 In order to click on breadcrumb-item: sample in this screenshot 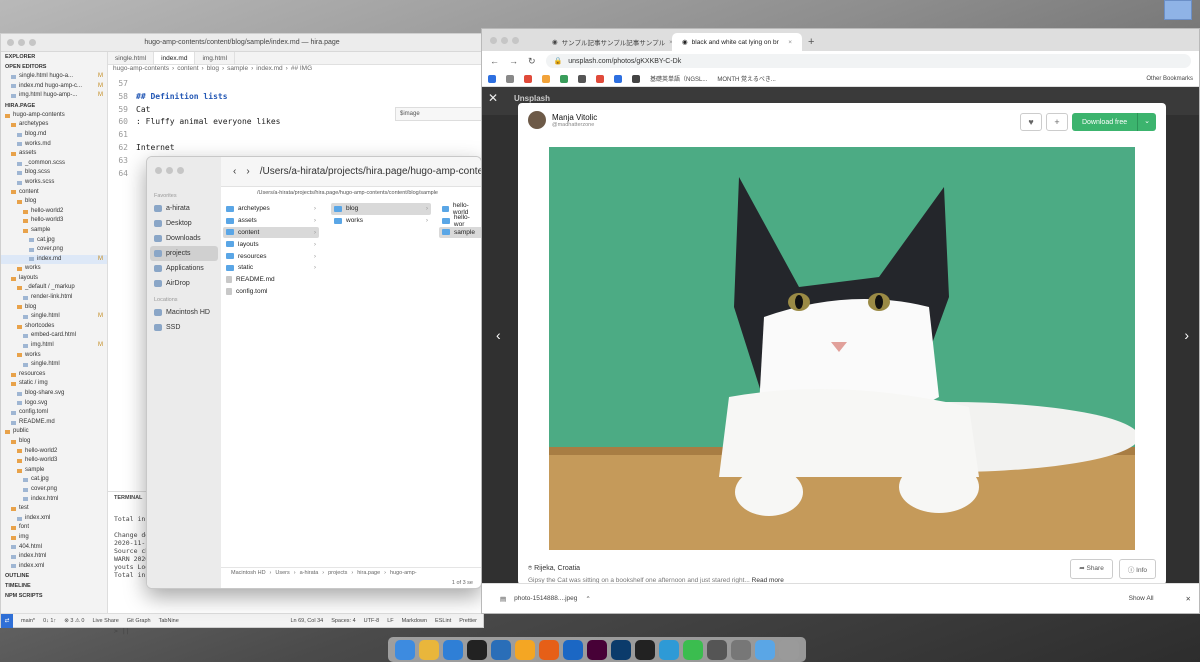, I will do `click(237, 70)`.